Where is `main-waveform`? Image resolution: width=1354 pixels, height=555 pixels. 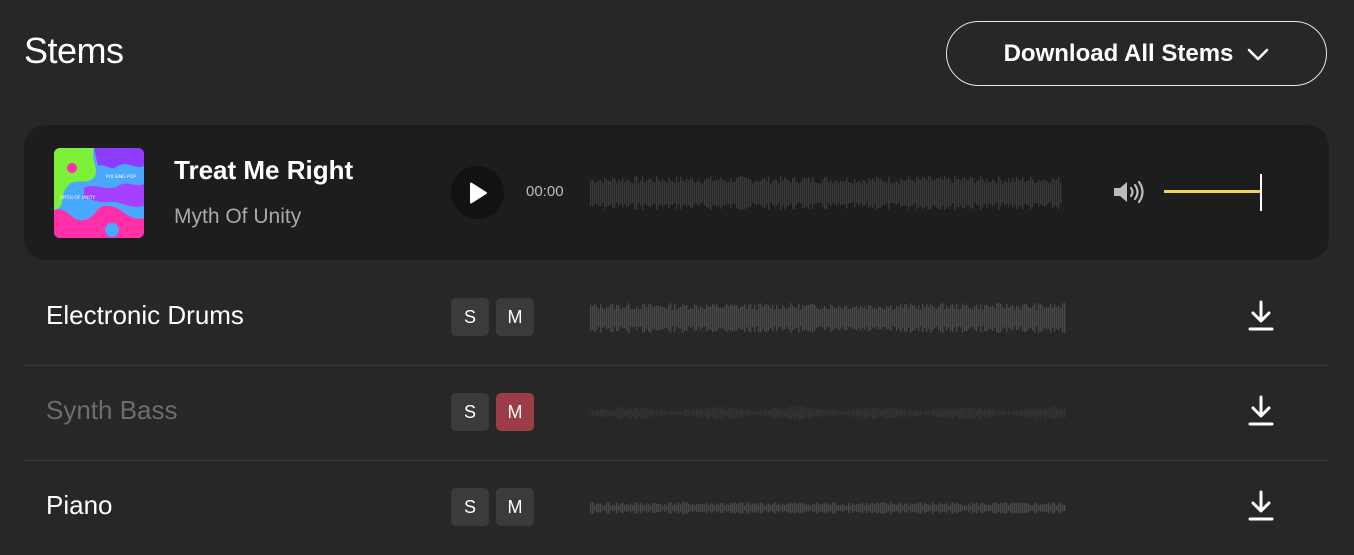
main-waveform is located at coordinates (826, 193).